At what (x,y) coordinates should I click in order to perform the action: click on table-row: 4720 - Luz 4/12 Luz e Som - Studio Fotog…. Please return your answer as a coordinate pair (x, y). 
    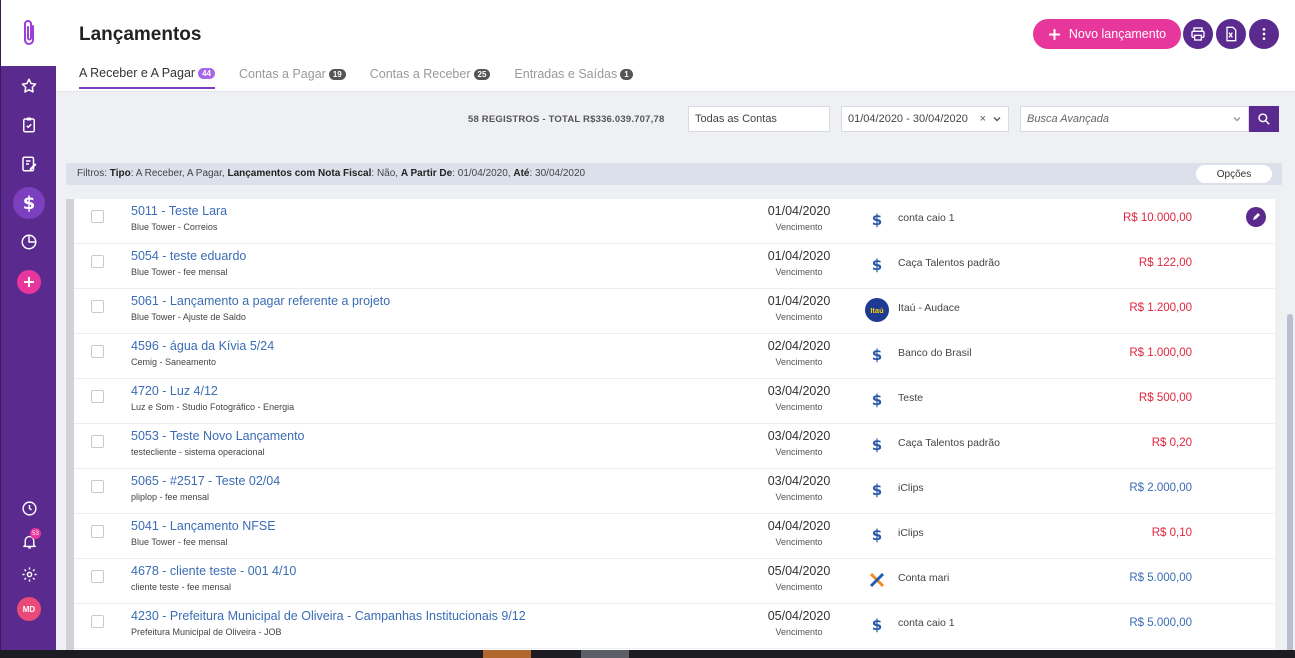
    Looking at the image, I should click on (674, 401).